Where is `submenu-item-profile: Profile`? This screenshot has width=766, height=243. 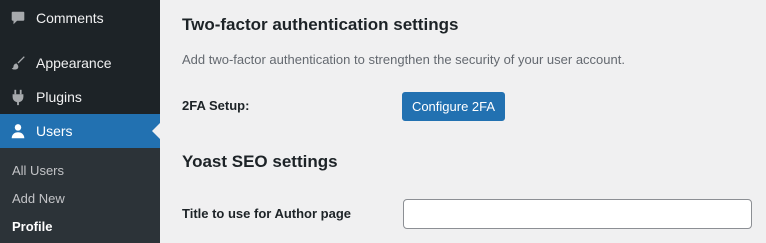
submenu-item-profile: Profile is located at coordinates (32, 226).